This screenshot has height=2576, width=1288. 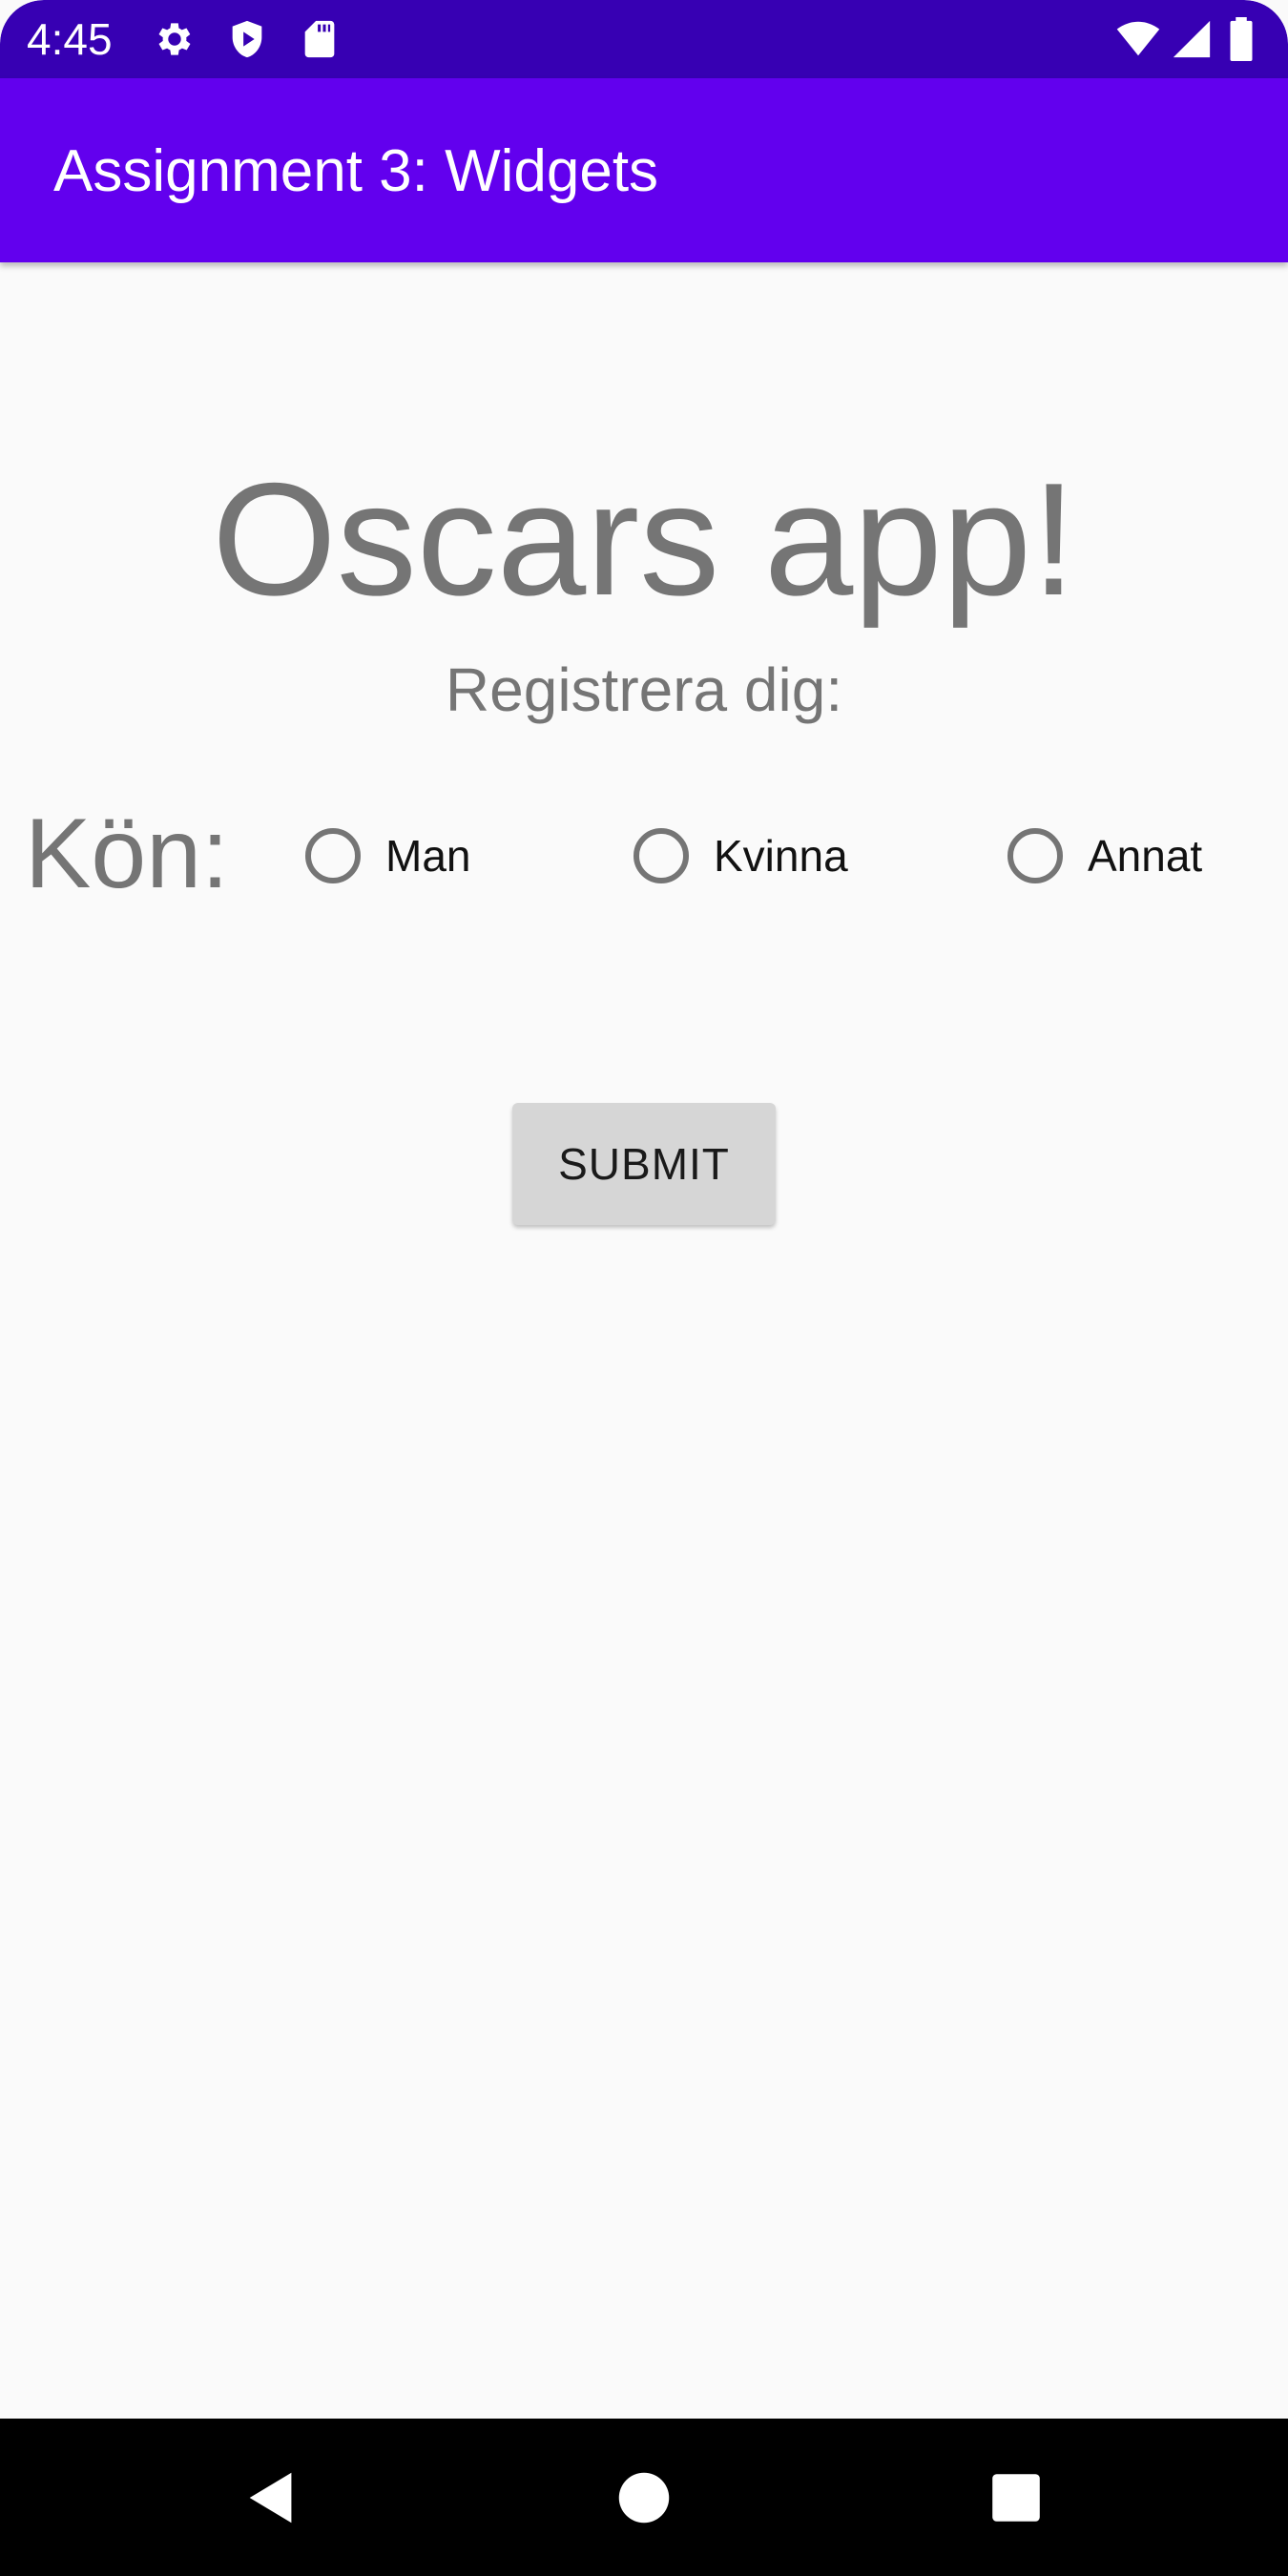 I want to click on page-subtitle: Registrera dig:, so click(x=644, y=689).